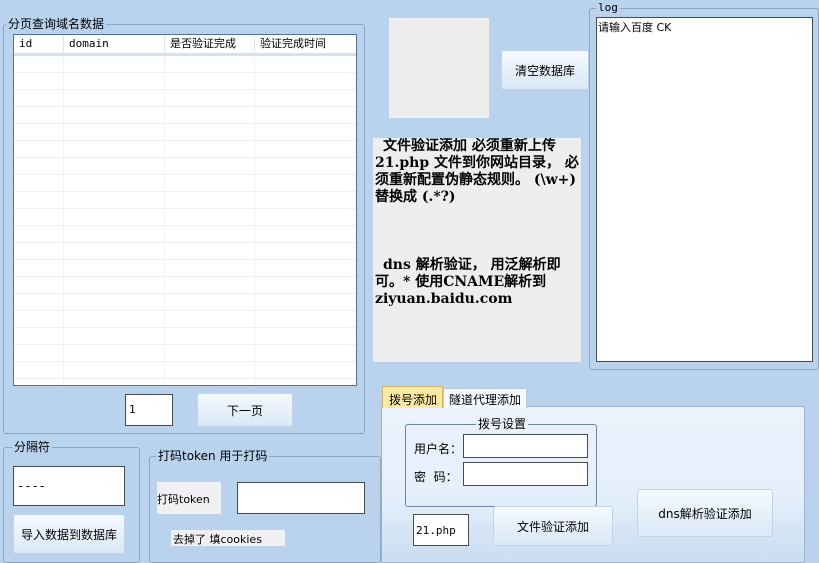  Describe the element at coordinates (436, 477) in the screenshot. I see `password-label: 密 码：` at that location.